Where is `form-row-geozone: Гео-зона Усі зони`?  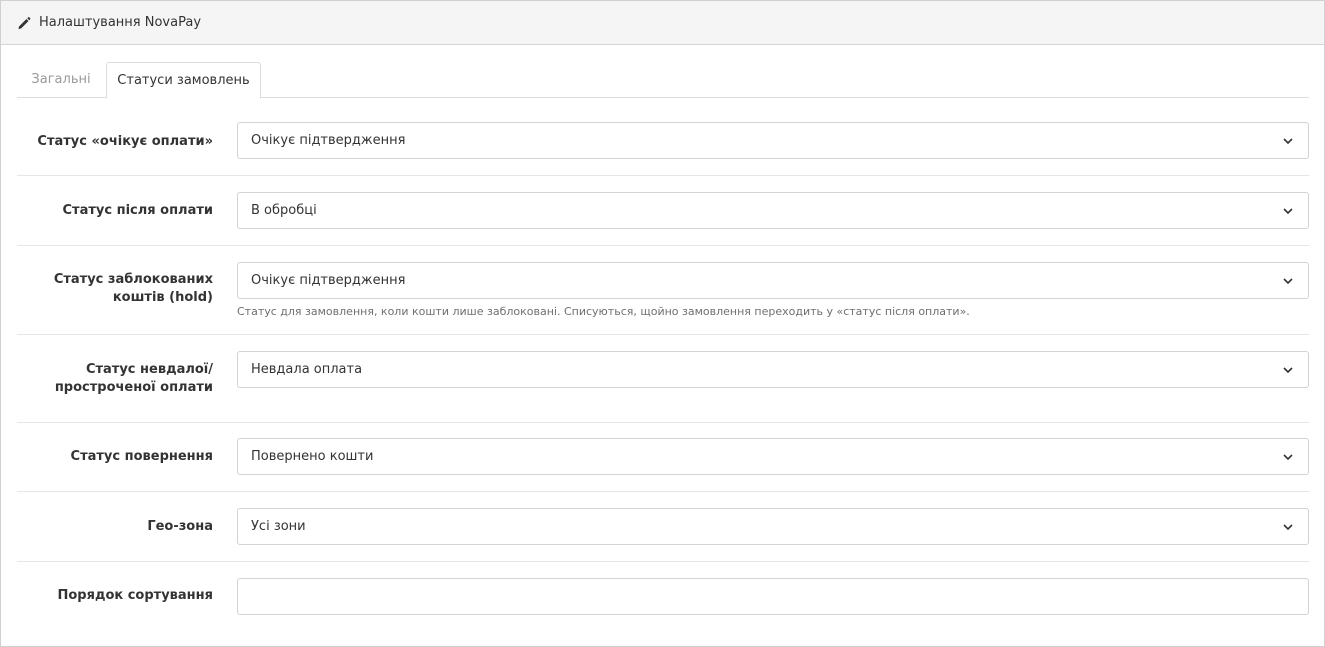 form-row-geozone: Гео-зона Усі зони is located at coordinates (663, 527).